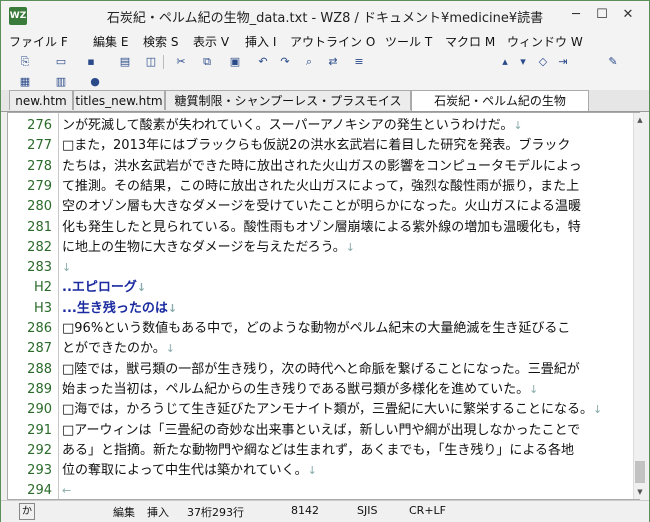 The width and height of the screenshot is (650, 522). Describe the element at coordinates (427, 510) in the screenshot. I see `status-line-ending: CR+LF` at that location.